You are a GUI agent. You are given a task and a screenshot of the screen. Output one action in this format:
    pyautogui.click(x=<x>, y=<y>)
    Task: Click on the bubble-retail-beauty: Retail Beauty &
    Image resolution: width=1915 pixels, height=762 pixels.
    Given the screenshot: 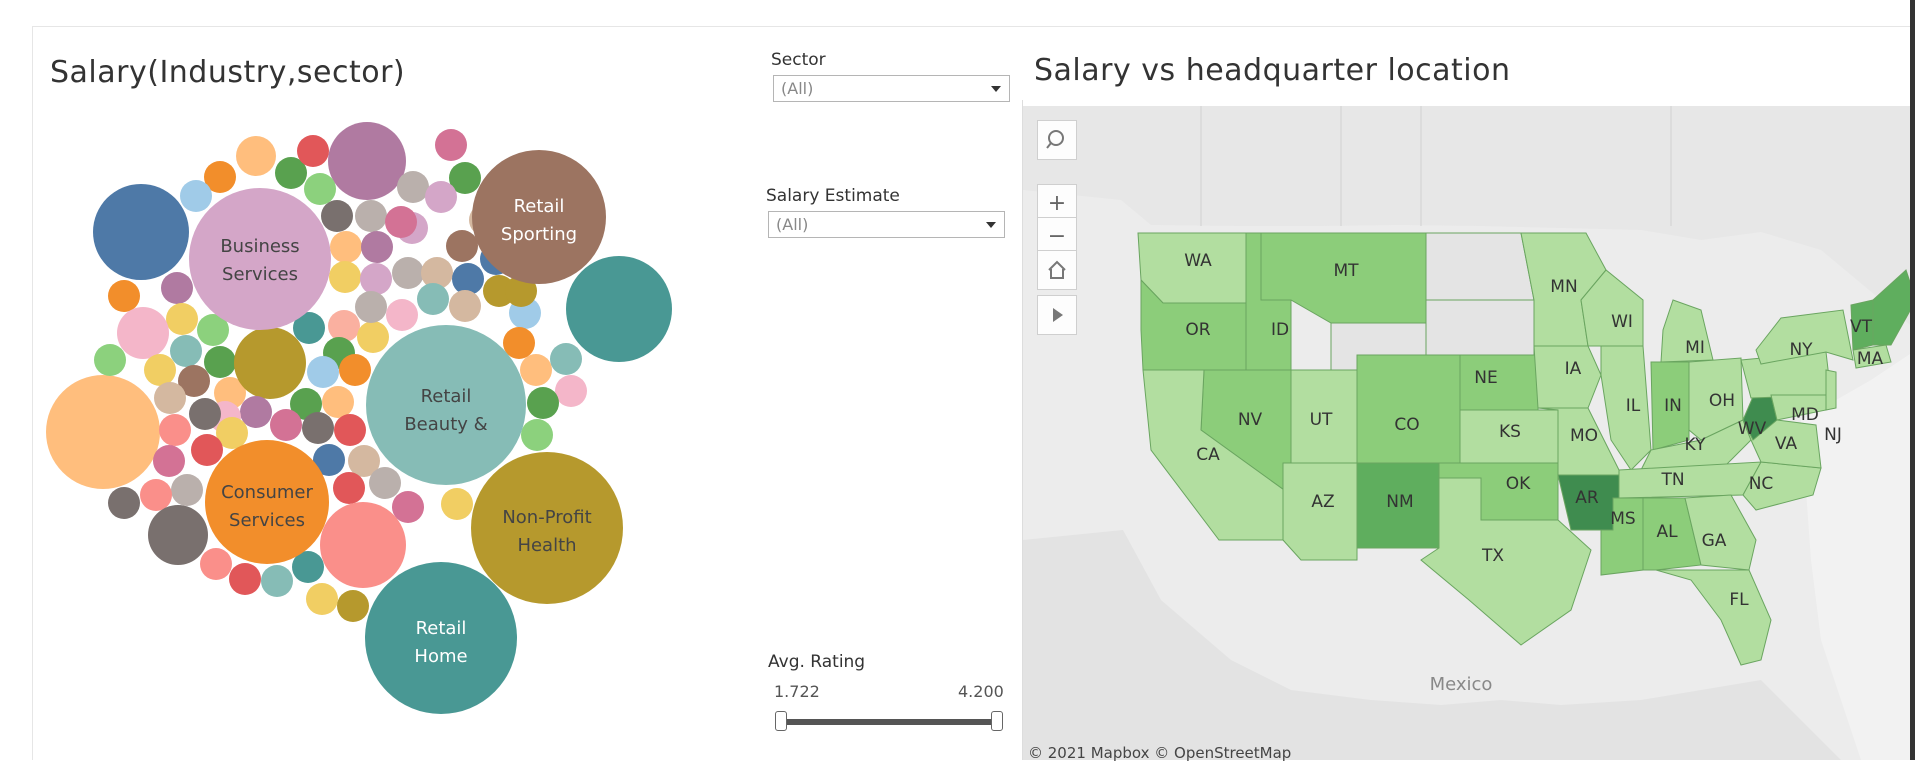 What is the action you would take?
    pyautogui.click(x=446, y=405)
    